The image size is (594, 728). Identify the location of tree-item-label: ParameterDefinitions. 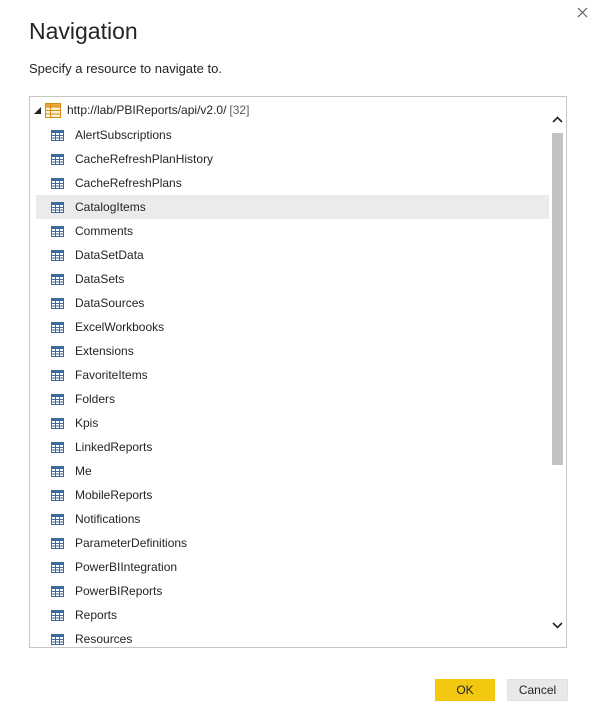
(131, 543).